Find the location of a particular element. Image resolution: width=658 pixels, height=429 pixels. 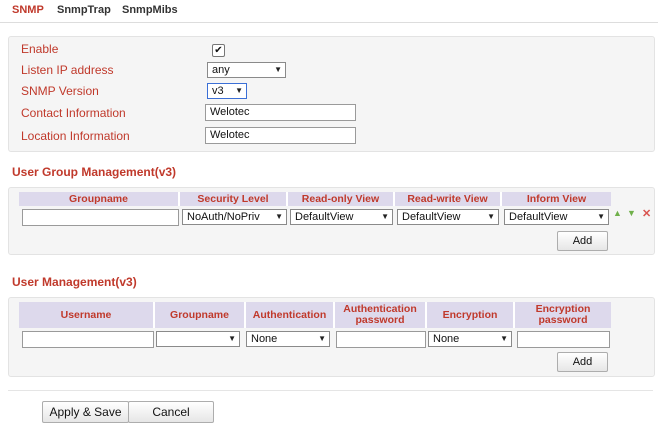

enable-checkbox: ✔ is located at coordinates (218, 50).